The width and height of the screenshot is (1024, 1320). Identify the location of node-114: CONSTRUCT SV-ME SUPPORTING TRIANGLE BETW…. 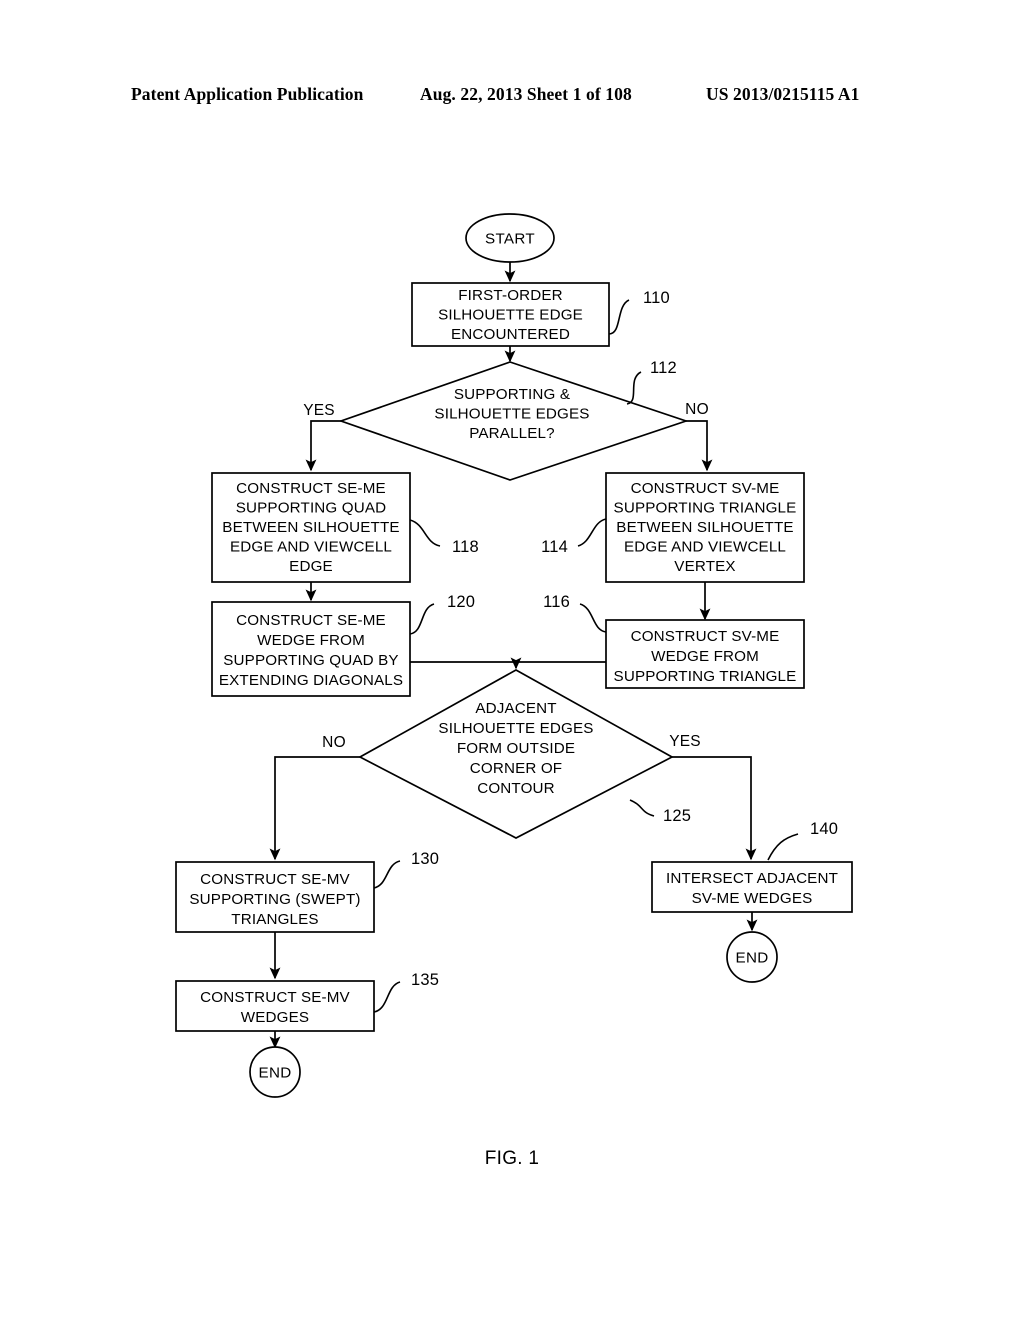
(705, 527).